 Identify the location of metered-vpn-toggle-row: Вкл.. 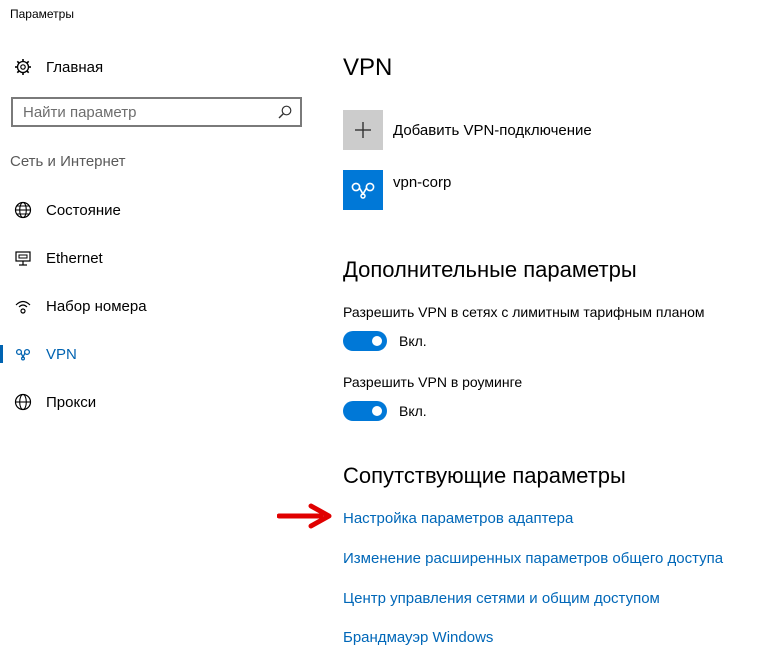
(385, 341).